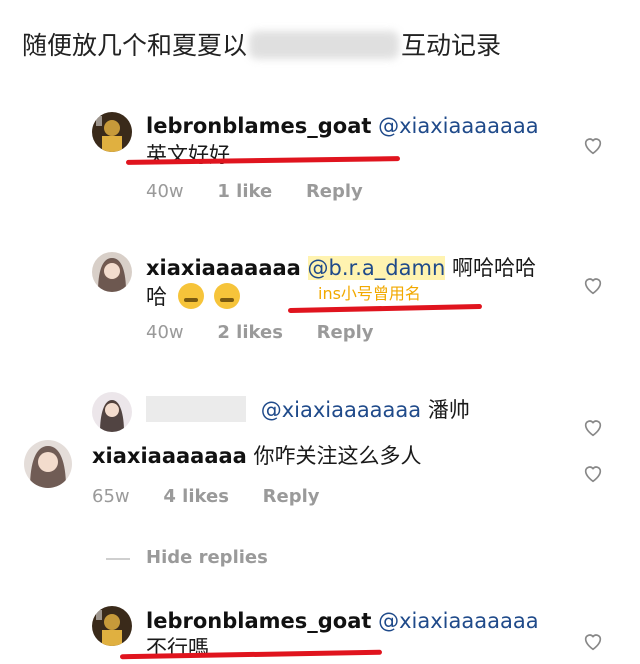 This screenshot has width=640, height=664. I want to click on mention-link: @b.r.a_damn, so click(376, 268).